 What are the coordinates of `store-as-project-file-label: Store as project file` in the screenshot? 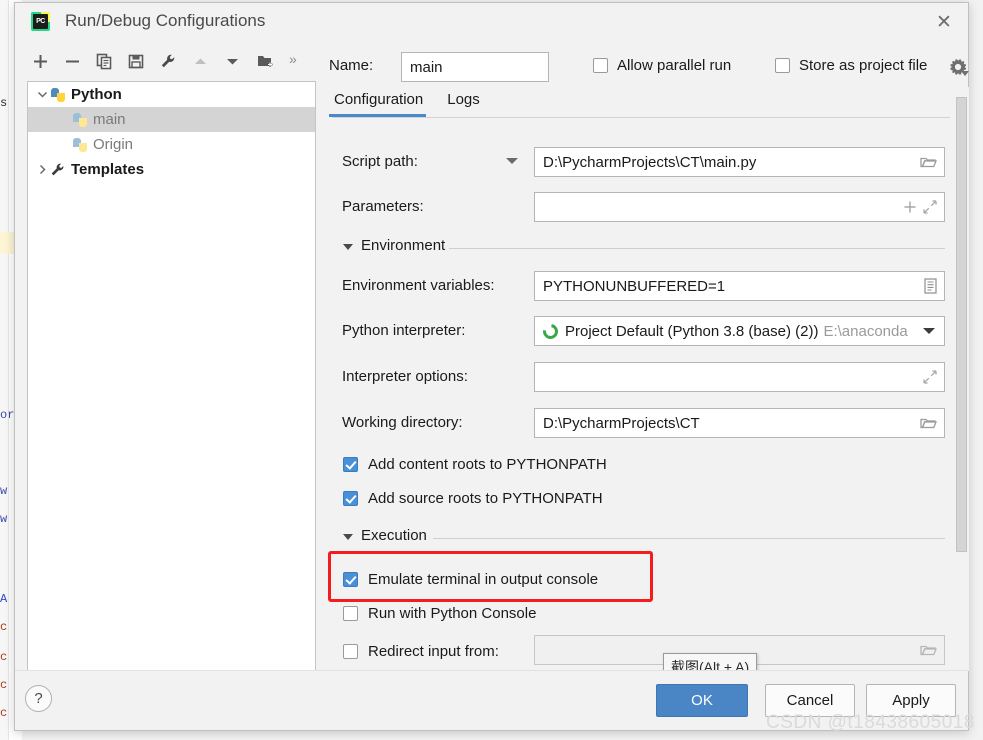 It's located at (863, 65).